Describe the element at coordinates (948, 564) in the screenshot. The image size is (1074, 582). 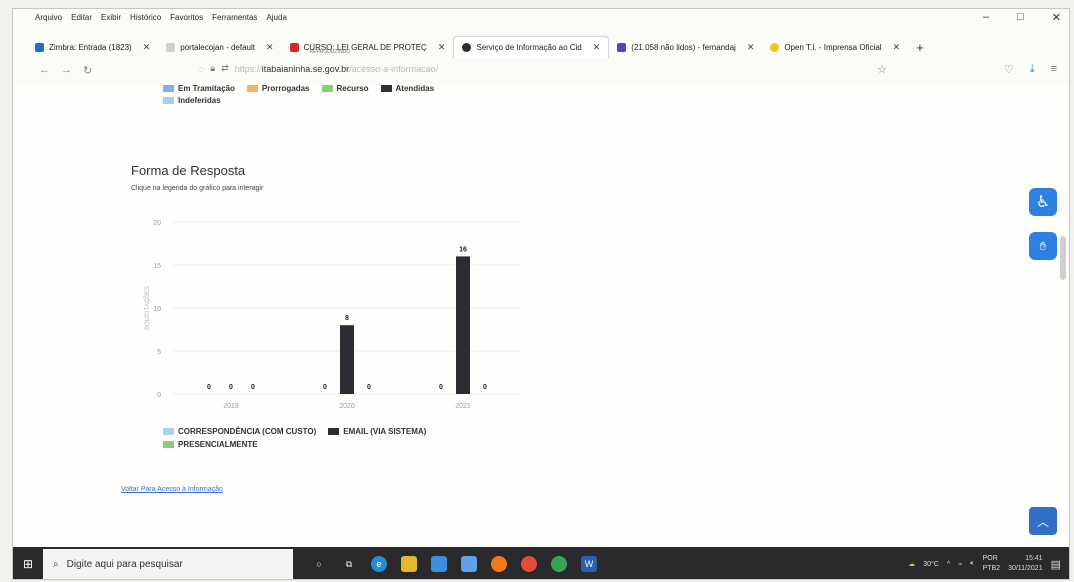
I see `tray-chevron-icon: ^` at that location.